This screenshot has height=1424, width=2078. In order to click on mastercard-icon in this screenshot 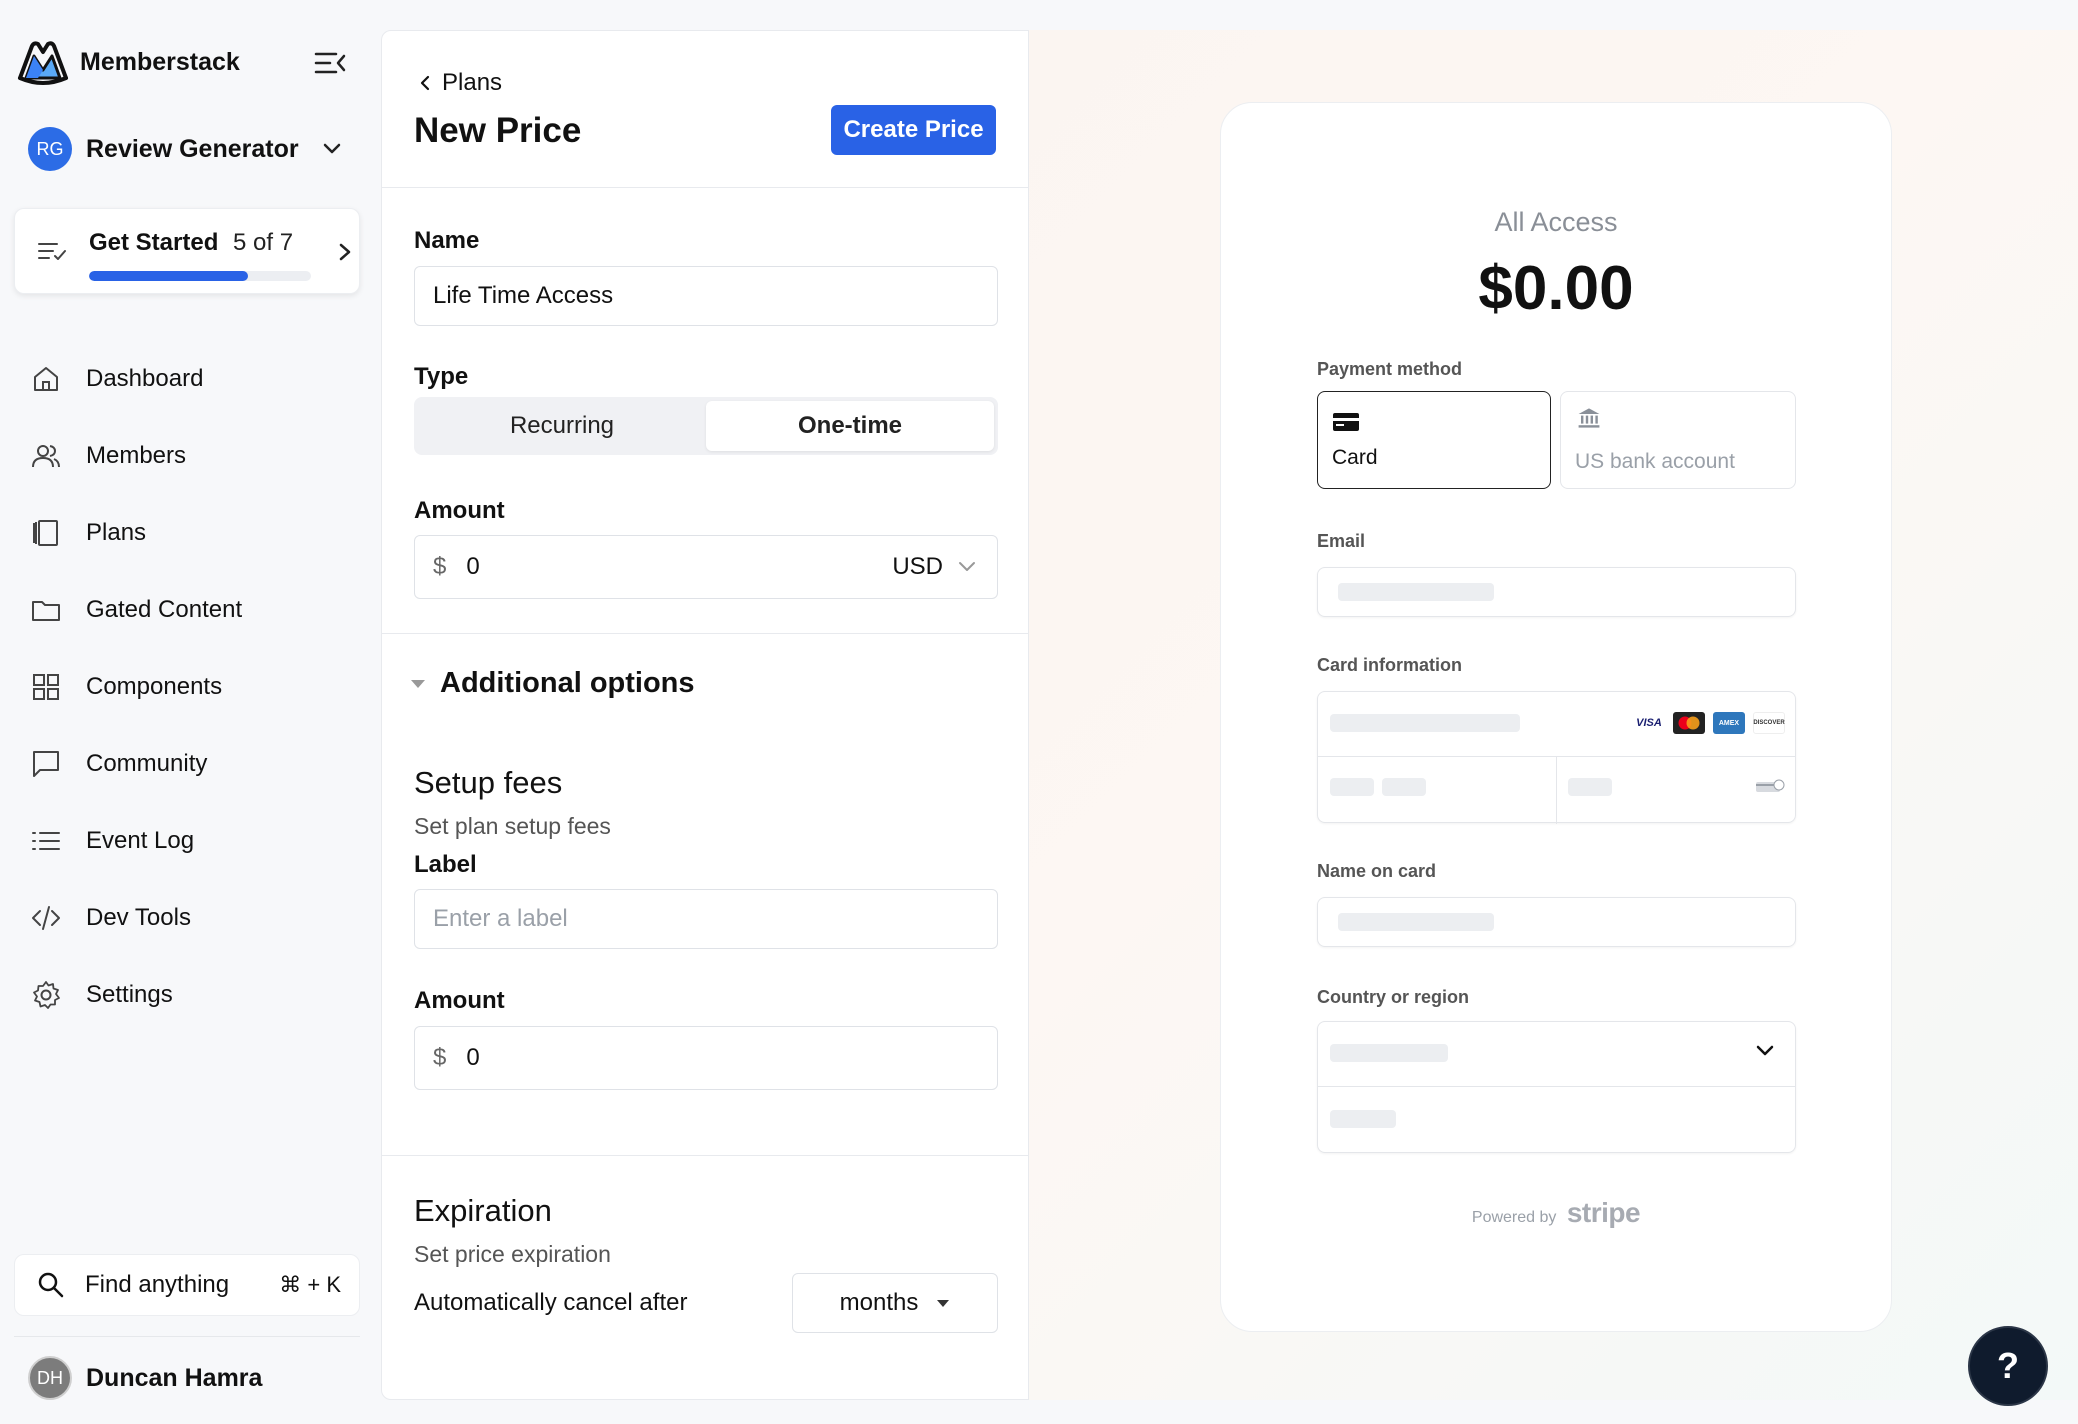, I will do `click(1689, 723)`.